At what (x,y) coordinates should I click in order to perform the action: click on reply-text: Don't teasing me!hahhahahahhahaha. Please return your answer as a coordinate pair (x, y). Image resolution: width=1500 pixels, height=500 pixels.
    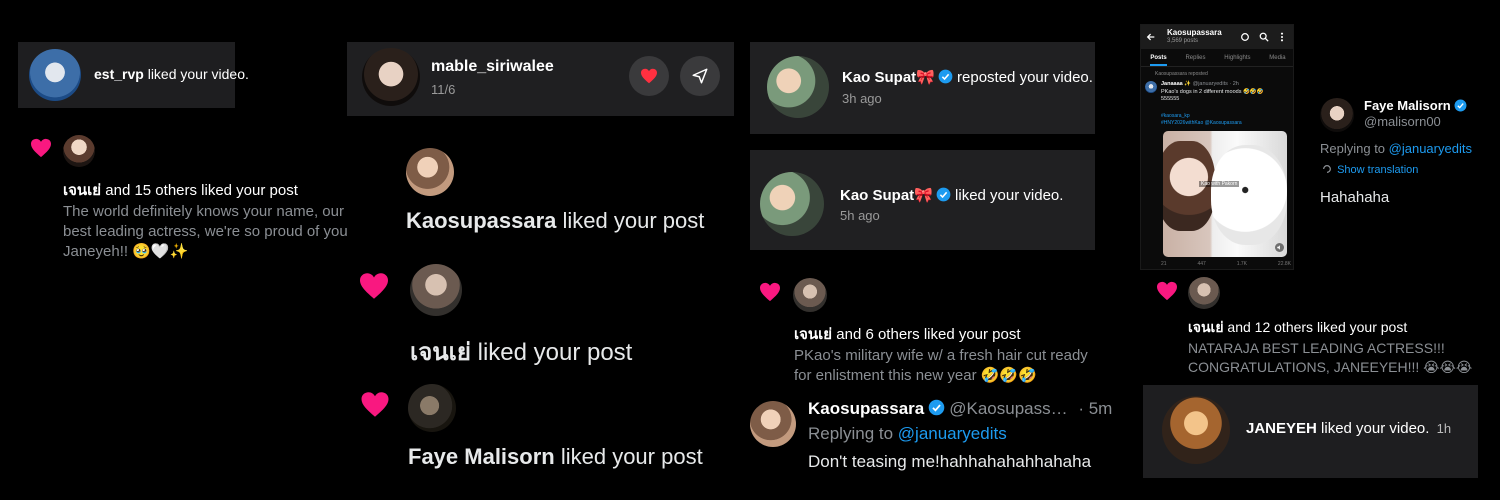
    Looking at the image, I should click on (950, 461).